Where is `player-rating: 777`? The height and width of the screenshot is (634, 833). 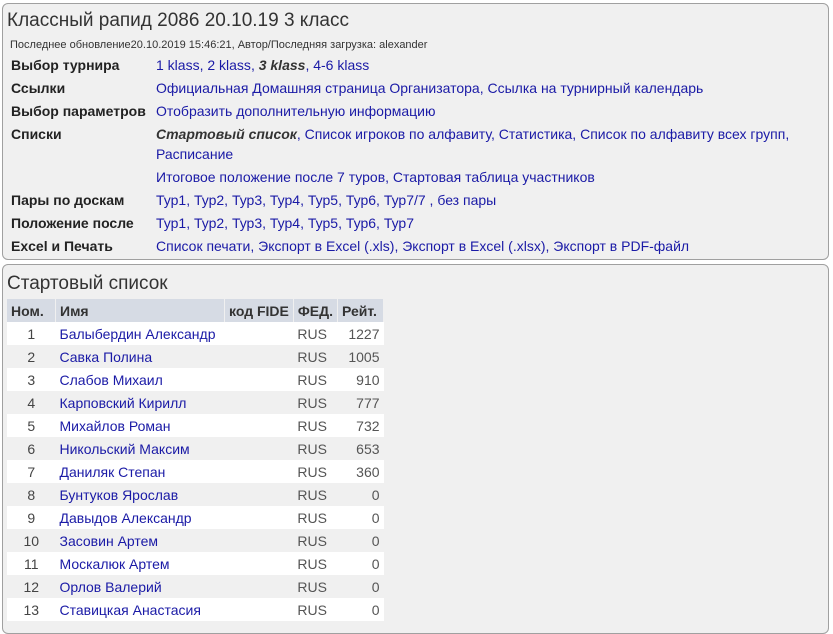
player-rating: 777 is located at coordinates (360, 402).